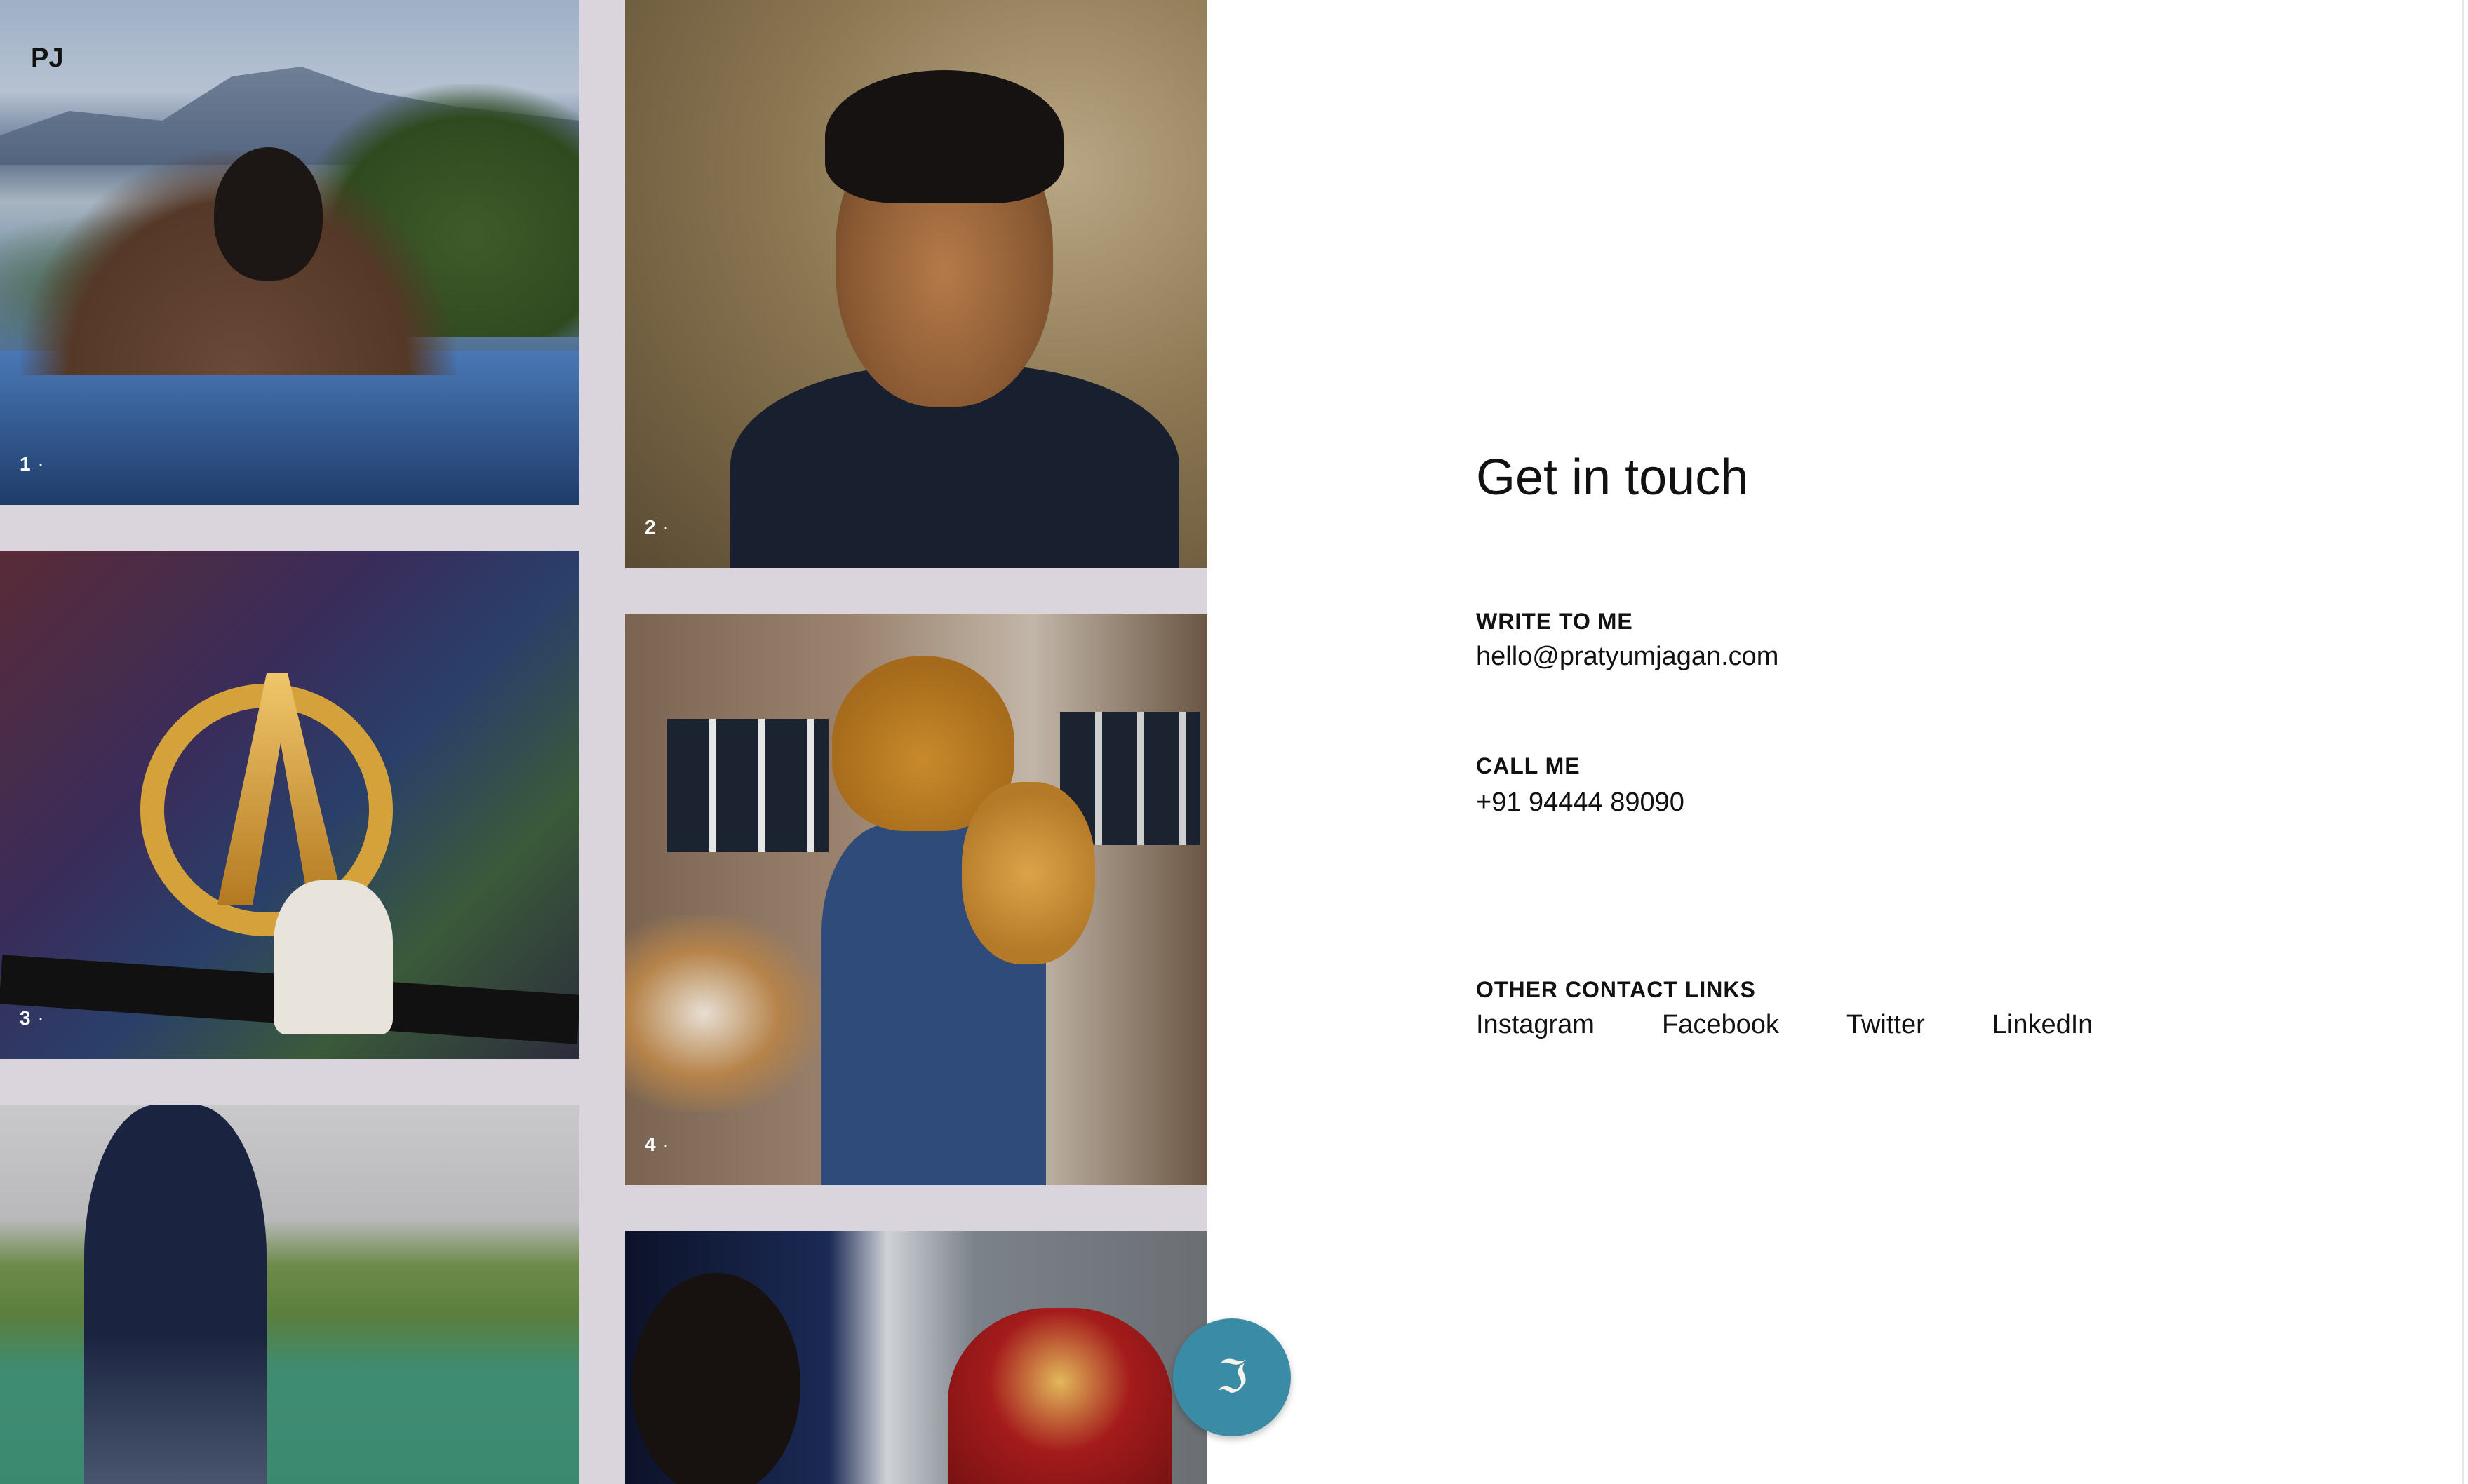  Describe the element at coordinates (657, 1145) in the screenshot. I see `photo-number: 4` at that location.